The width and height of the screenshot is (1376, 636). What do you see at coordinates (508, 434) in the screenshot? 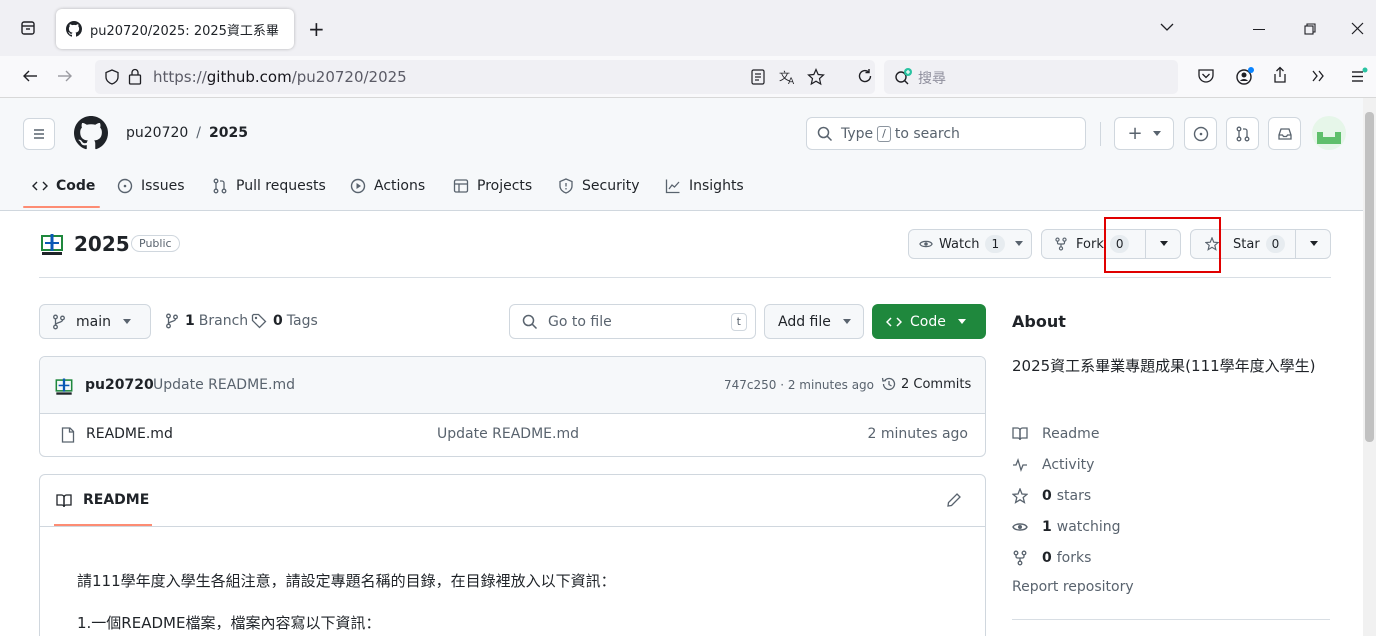
I see `file-commit-message: Update README.md` at bounding box center [508, 434].